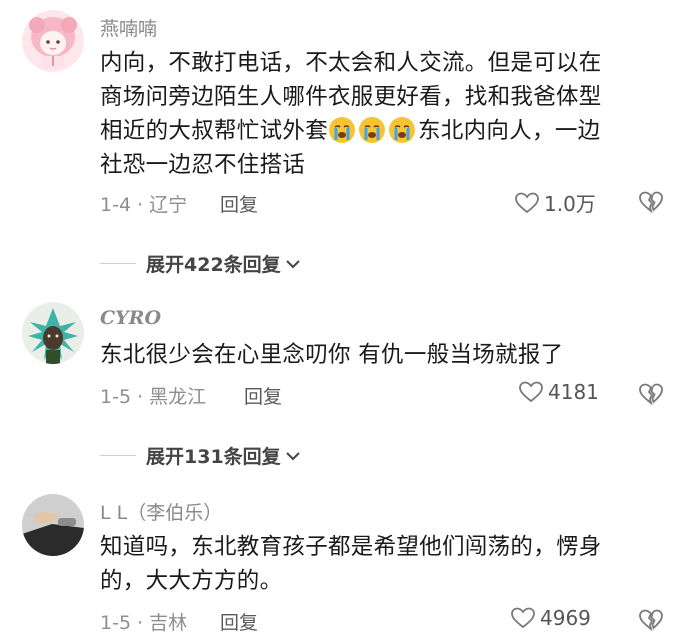 The height and width of the screenshot is (641, 690). I want to click on comment-text-line: 内向，不敢打电话，不太会和人交流。但是可以在, so click(351, 63).